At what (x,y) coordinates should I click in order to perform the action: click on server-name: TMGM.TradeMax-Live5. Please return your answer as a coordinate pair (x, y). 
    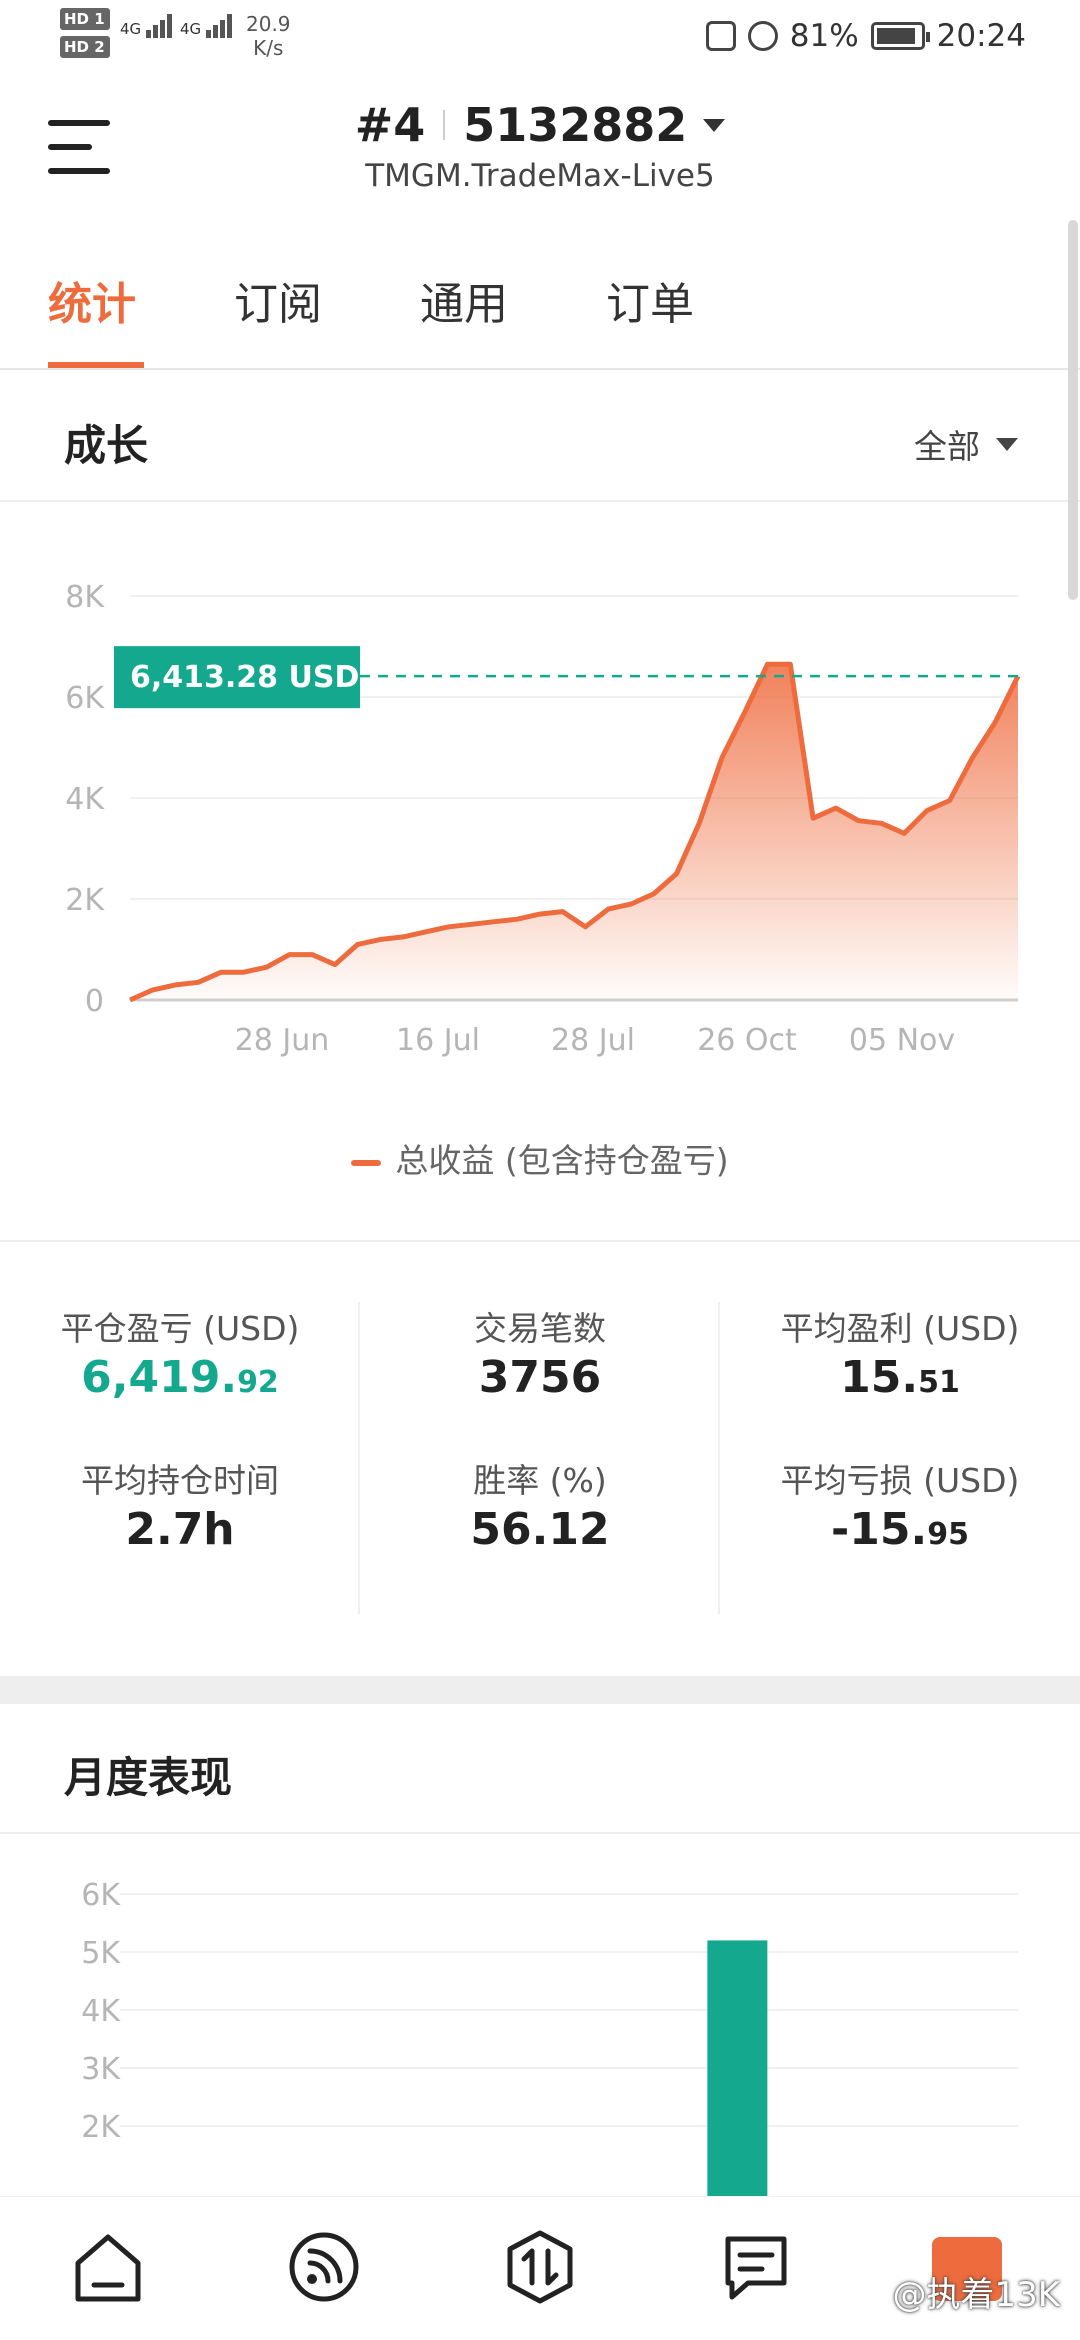
    Looking at the image, I should click on (540, 176).